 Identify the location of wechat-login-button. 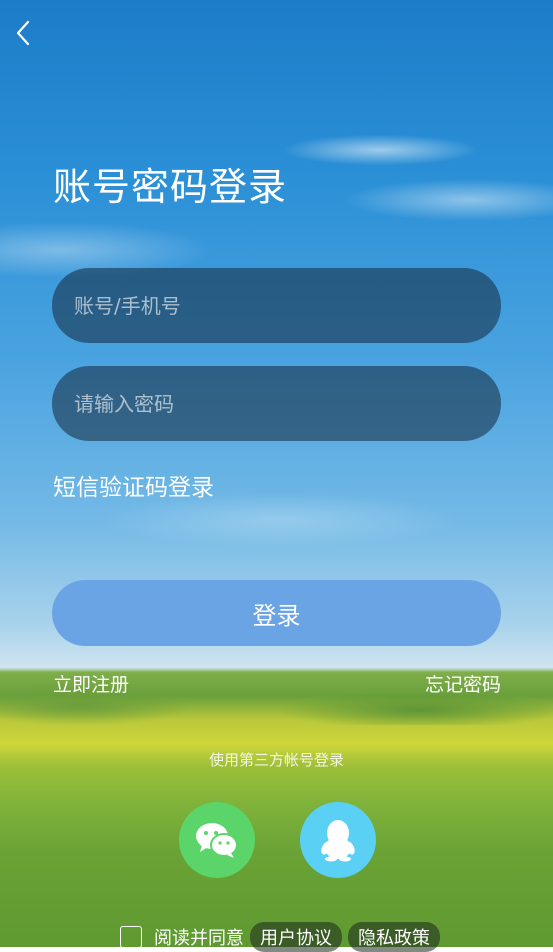
(217, 840).